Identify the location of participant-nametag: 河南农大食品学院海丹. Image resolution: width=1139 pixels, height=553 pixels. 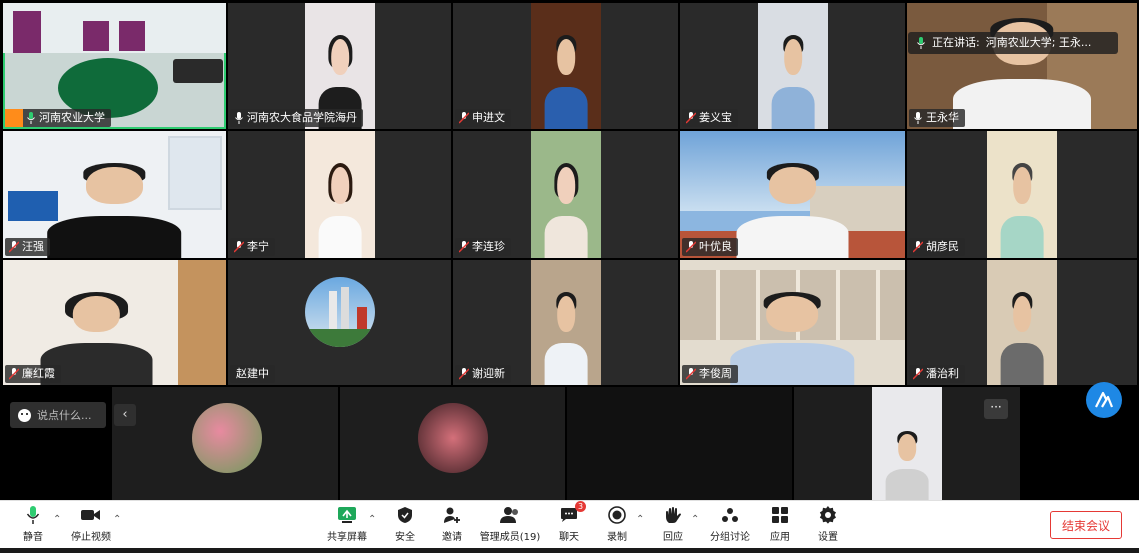
(296, 118).